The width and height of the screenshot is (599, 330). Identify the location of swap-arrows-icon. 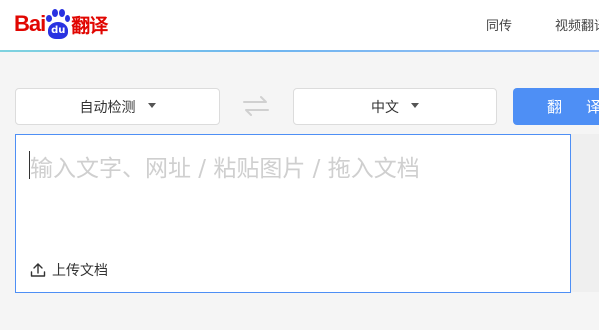
(256, 106).